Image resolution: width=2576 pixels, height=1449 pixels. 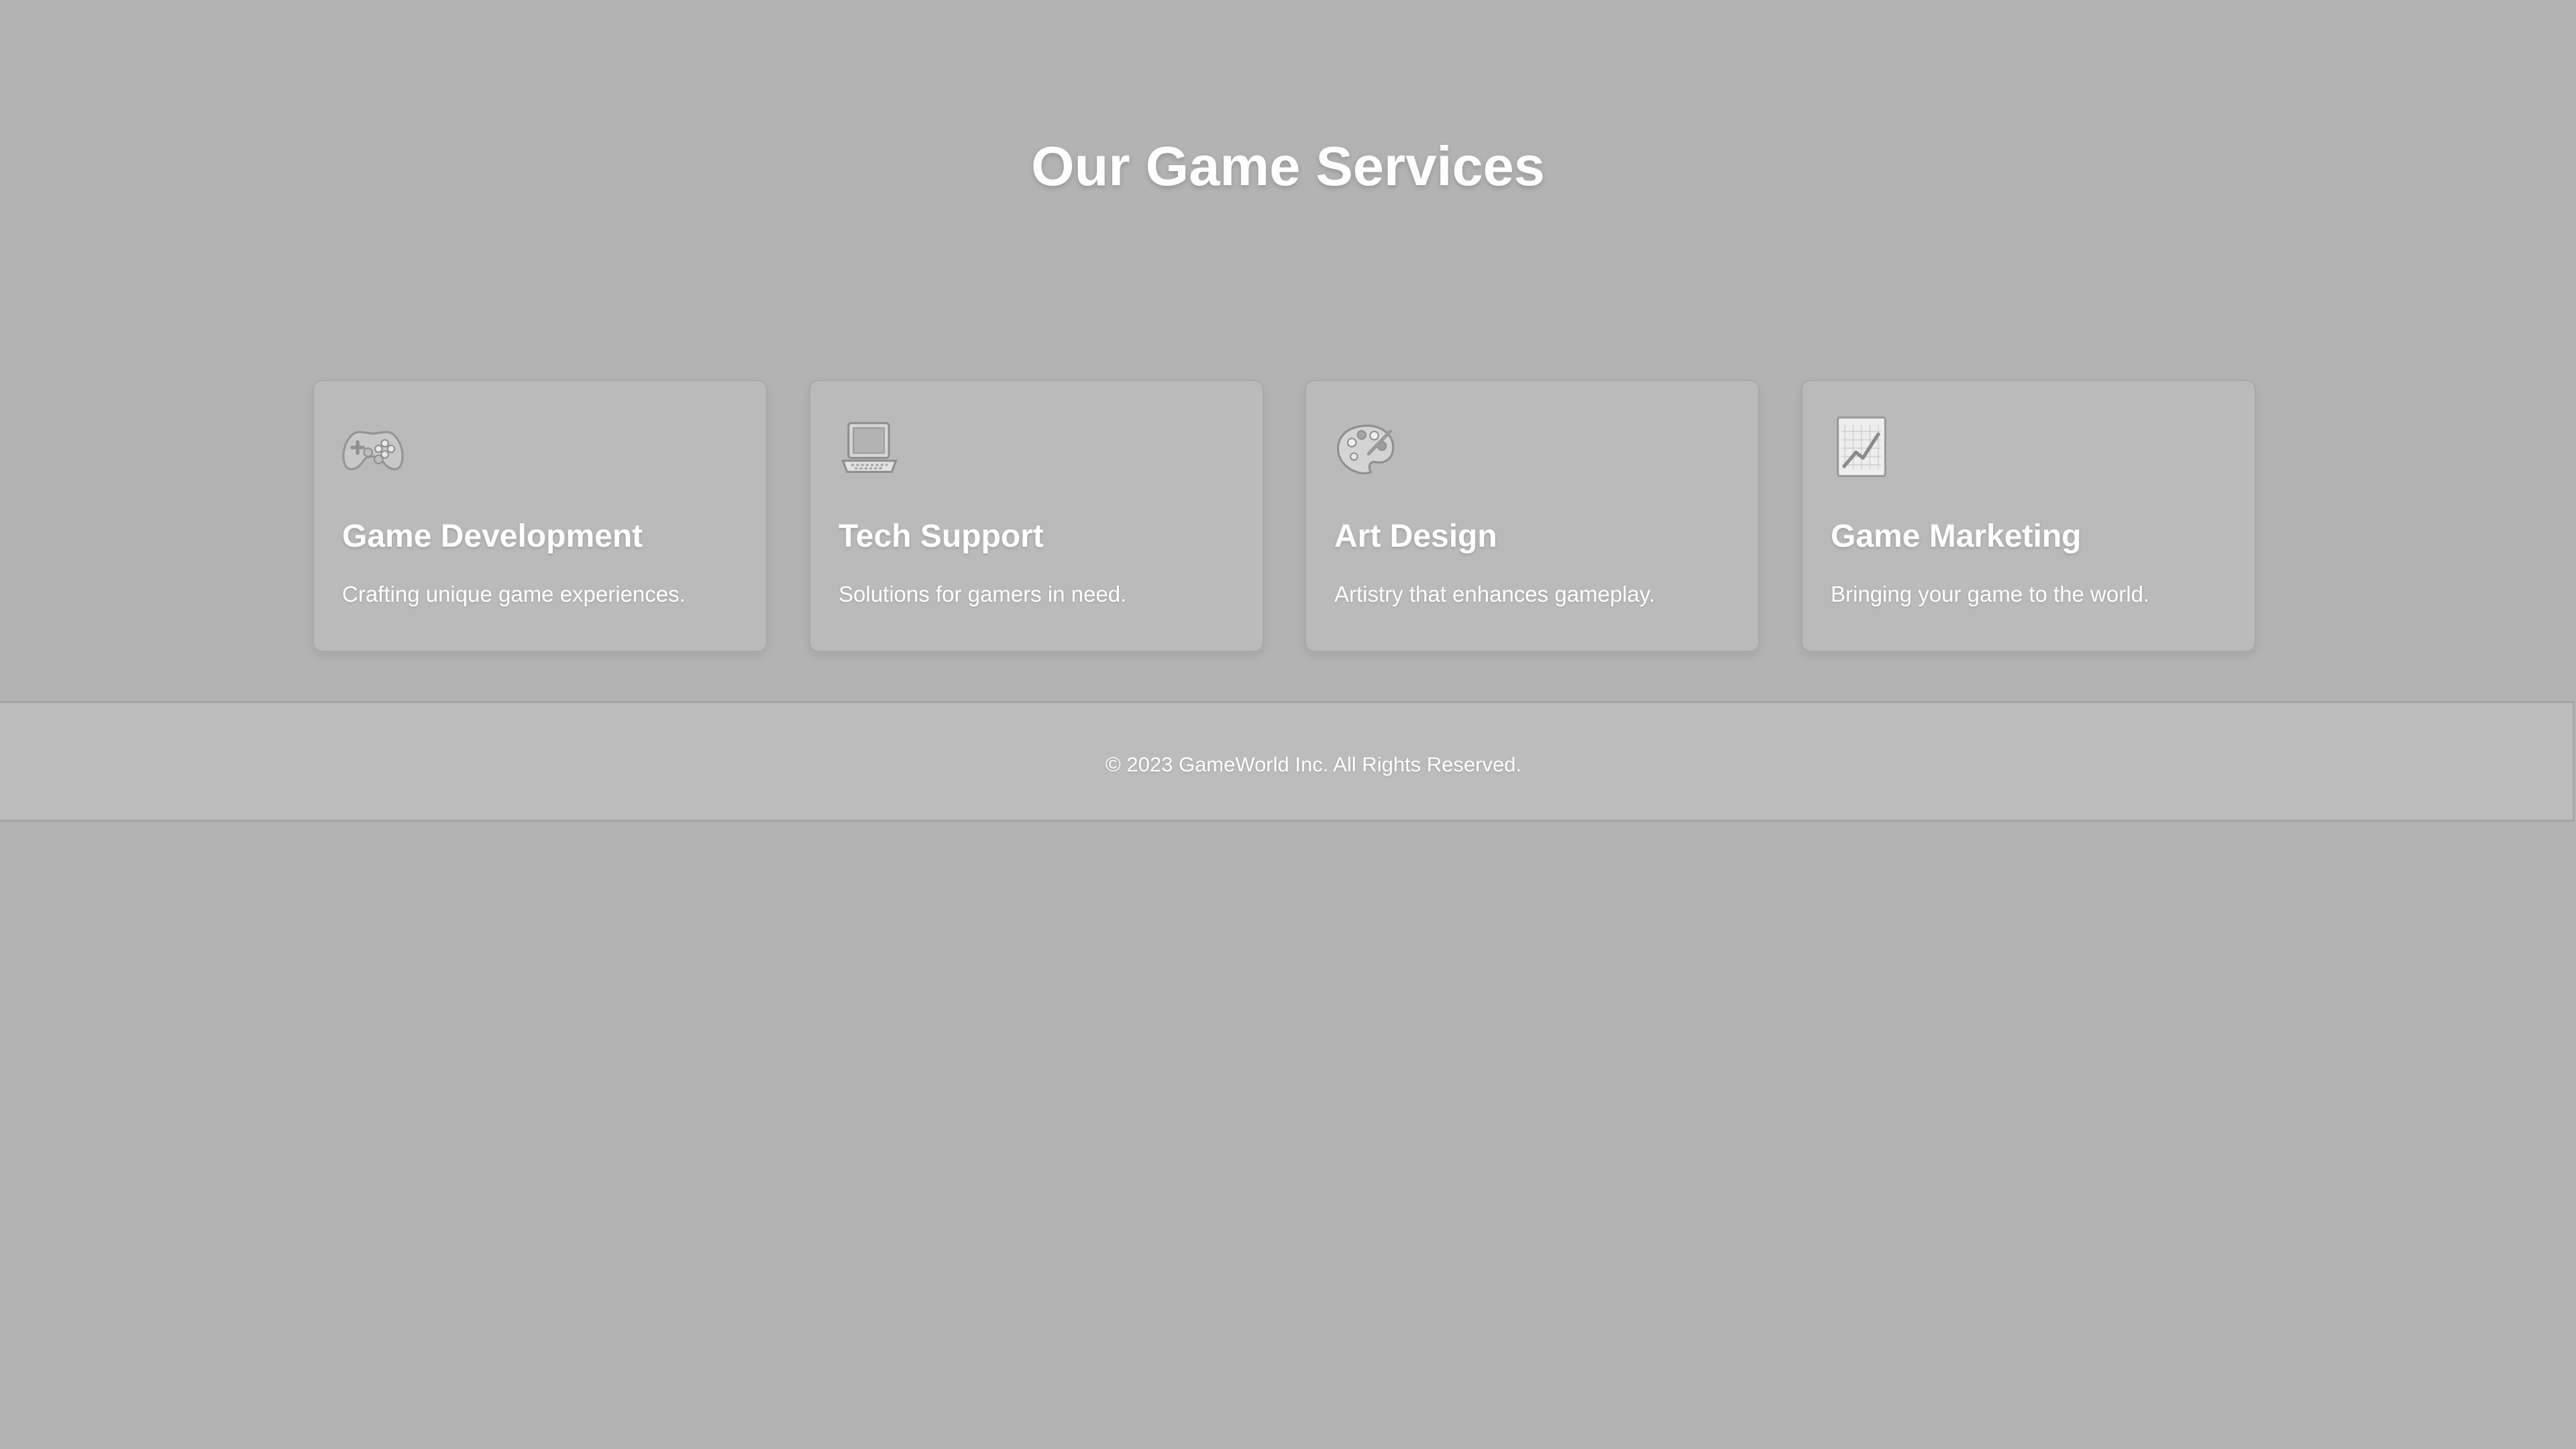 What do you see at coordinates (1990, 594) in the screenshot?
I see `service-description: Bringing your game to the world.` at bounding box center [1990, 594].